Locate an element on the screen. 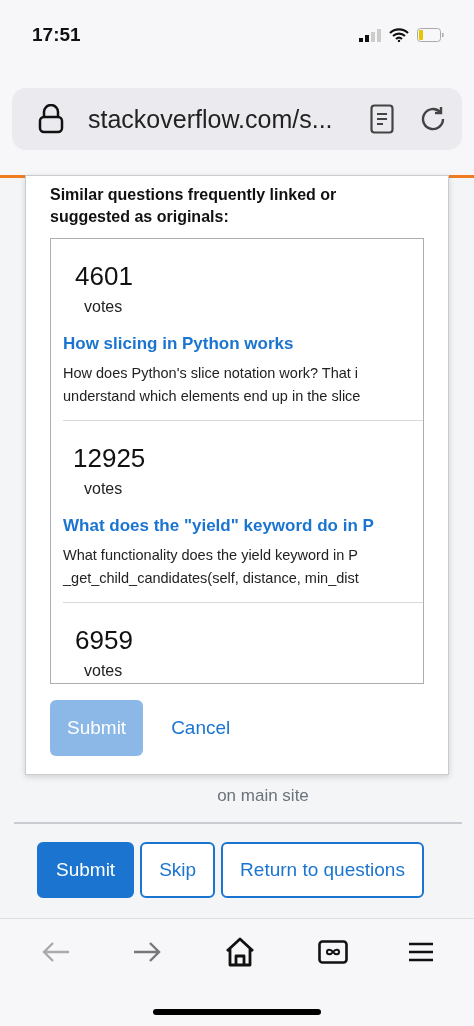 This screenshot has width=474, height=1026. vote-count: 4601 is located at coordinates (104, 276).